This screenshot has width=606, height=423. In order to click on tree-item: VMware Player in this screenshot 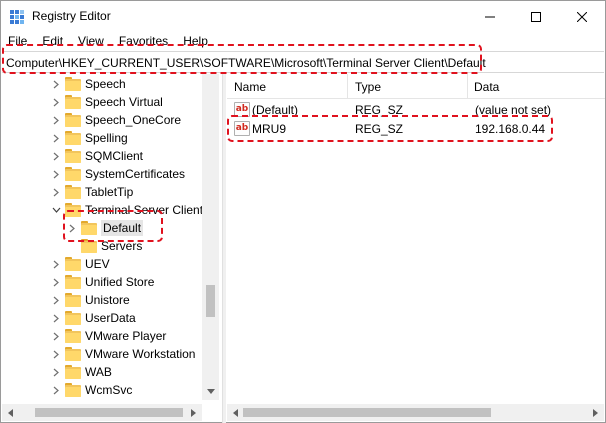, I will do `click(108, 336)`.